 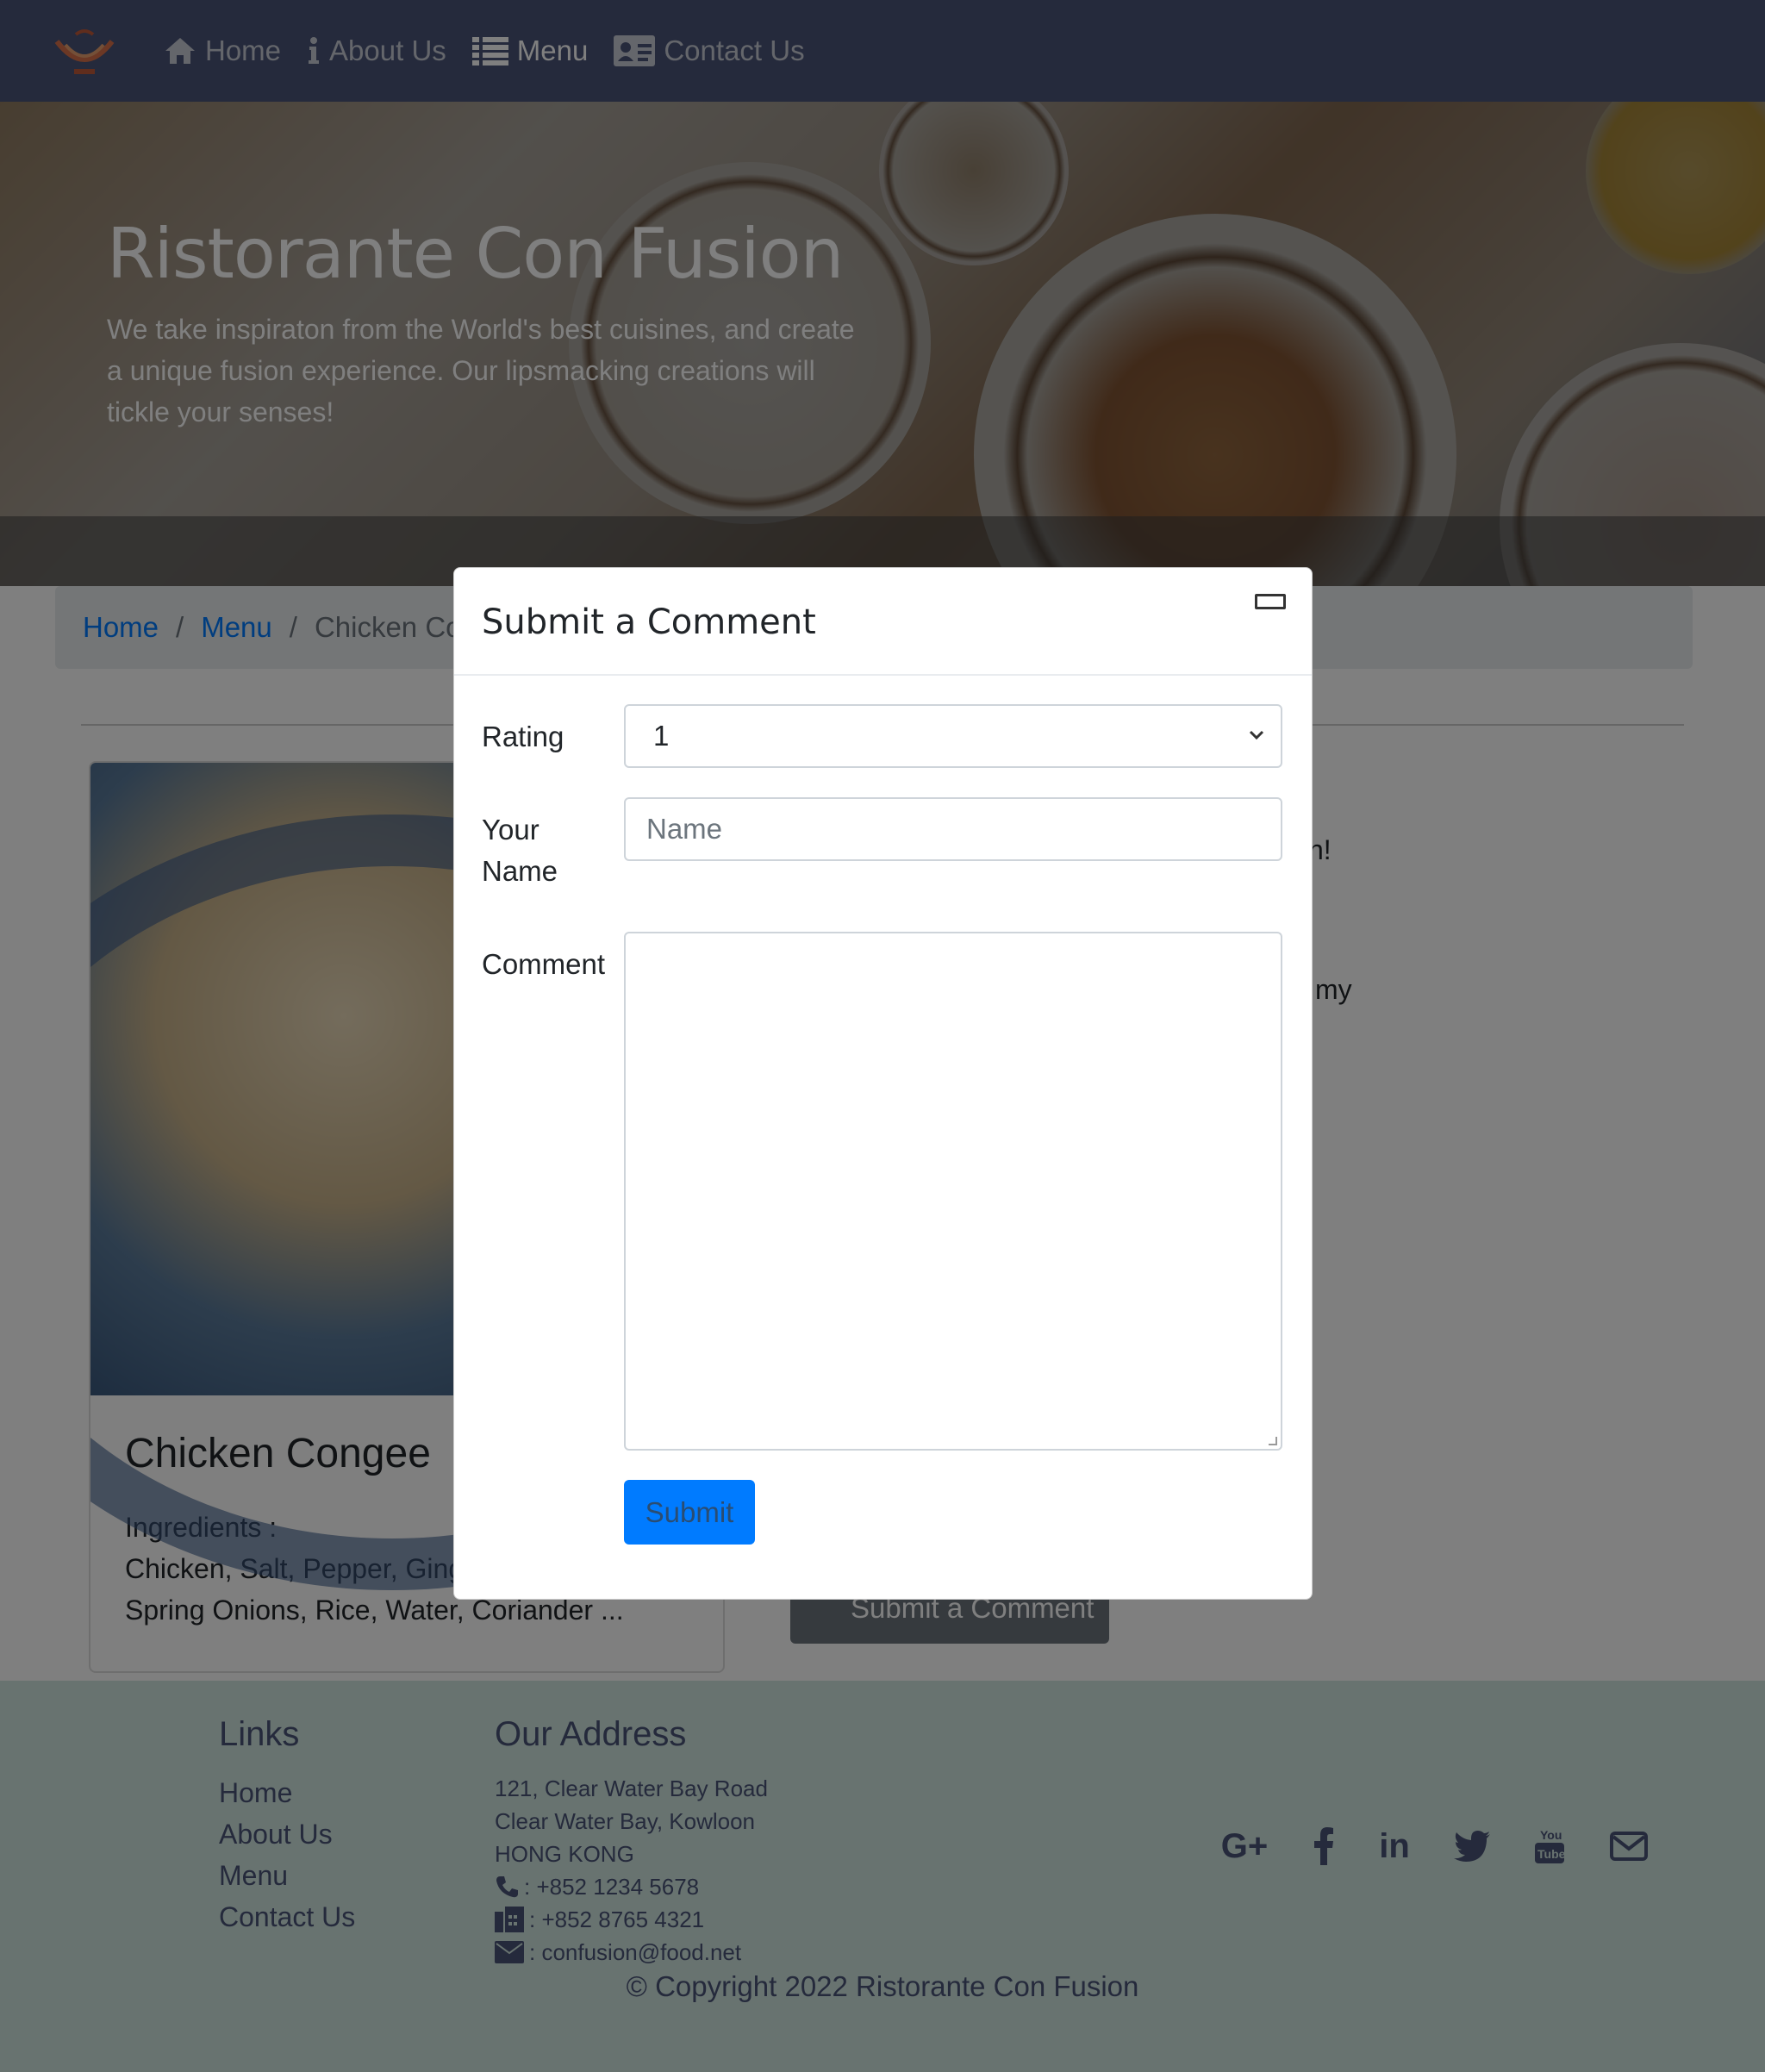 I want to click on name-label-line: Your, so click(x=510, y=830).